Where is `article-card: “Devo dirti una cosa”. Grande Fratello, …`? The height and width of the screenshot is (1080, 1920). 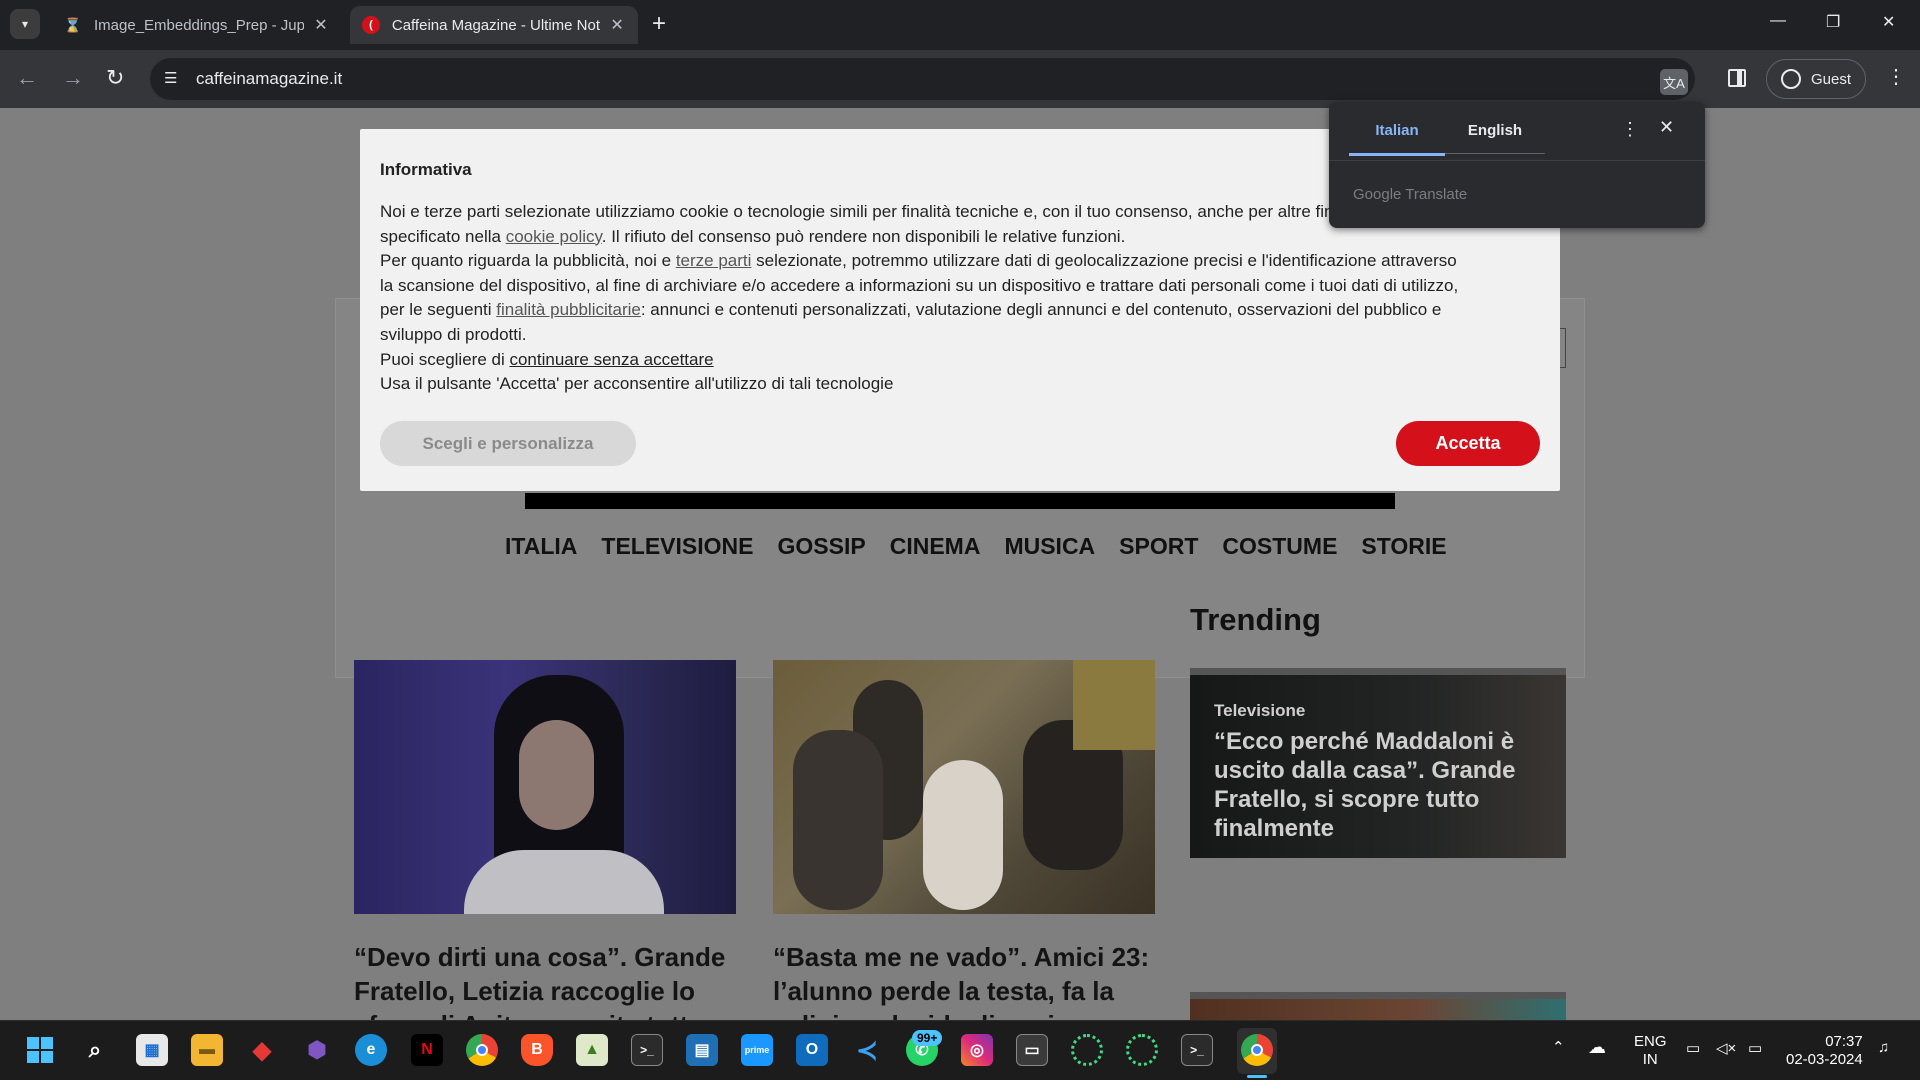 article-card: “Devo dirti una cosa”. Grande Fratello, … is located at coordinates (545, 840).